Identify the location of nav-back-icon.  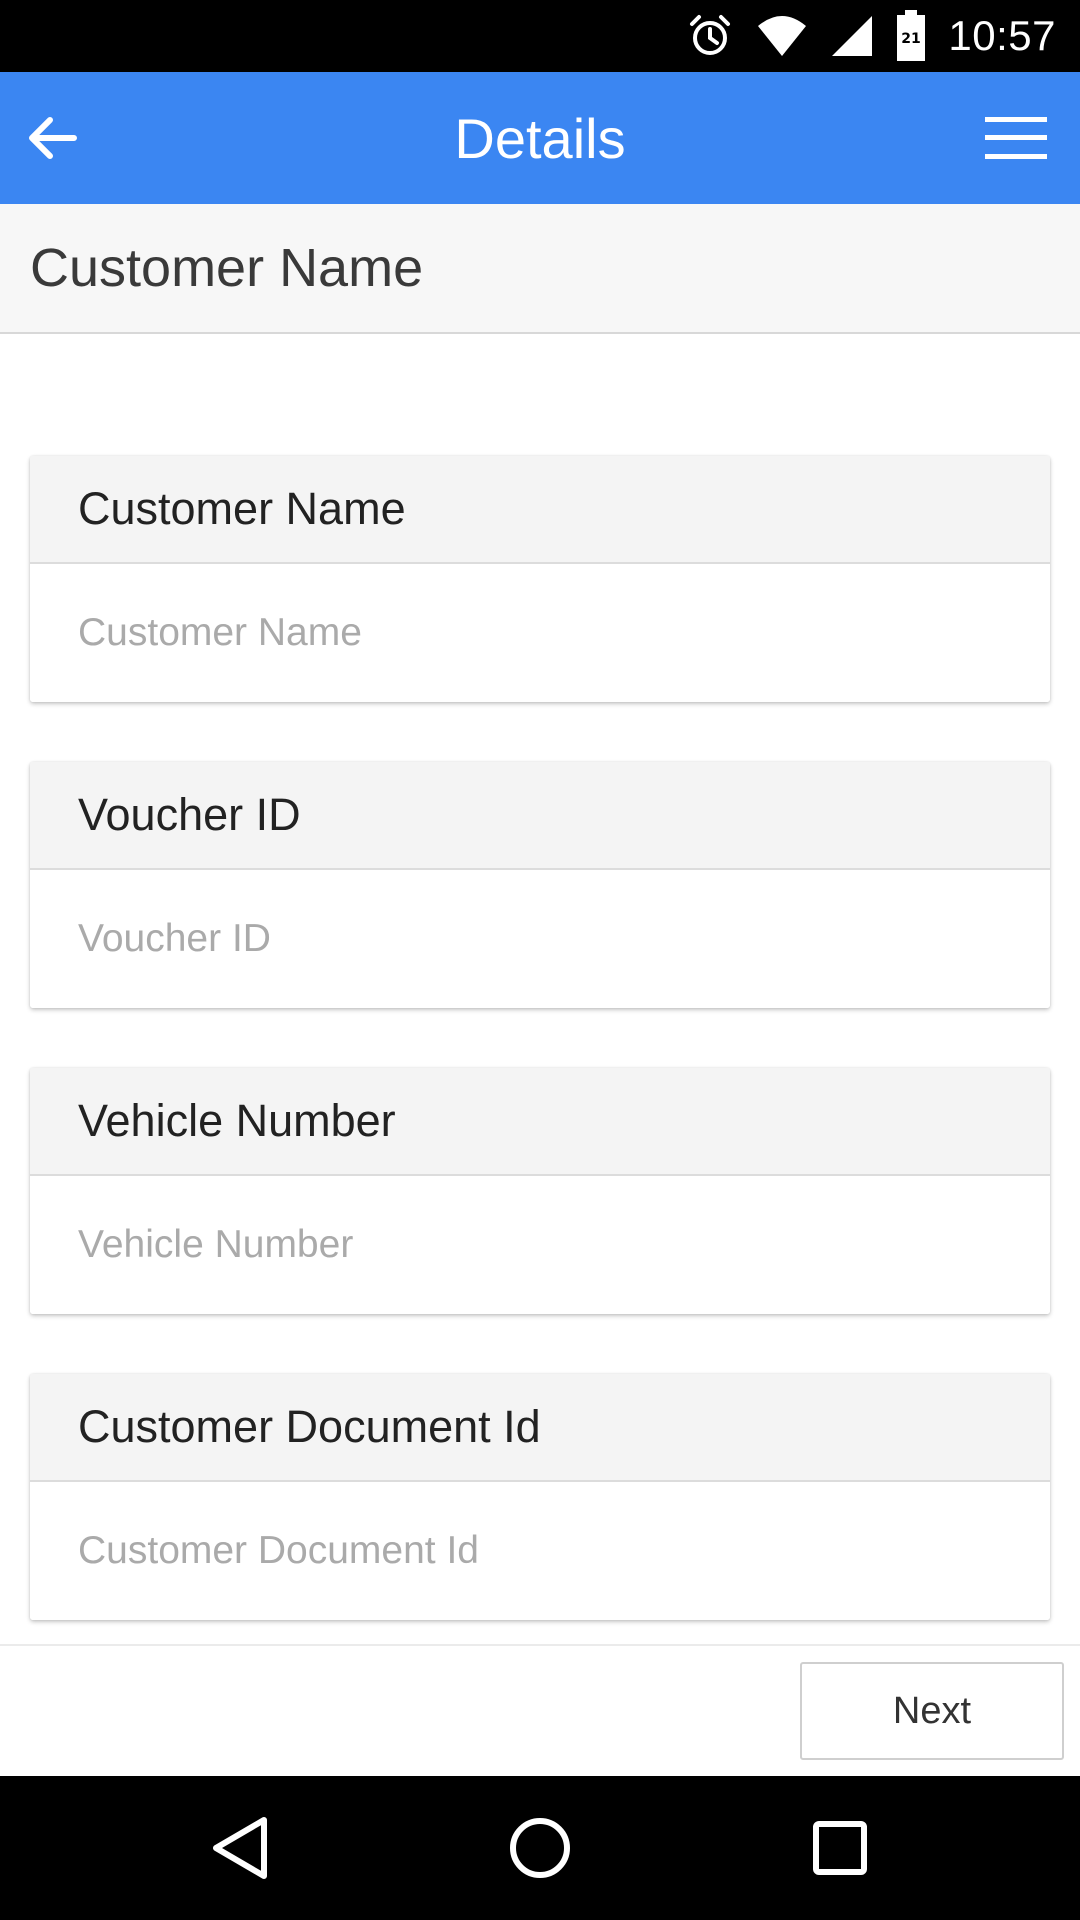
(240, 1848).